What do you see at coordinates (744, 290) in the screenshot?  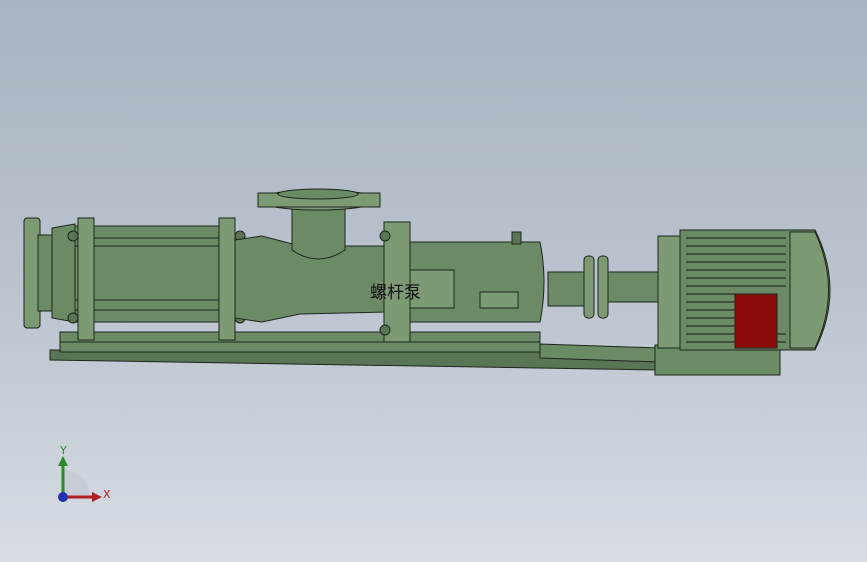 I see `electric-motor` at bounding box center [744, 290].